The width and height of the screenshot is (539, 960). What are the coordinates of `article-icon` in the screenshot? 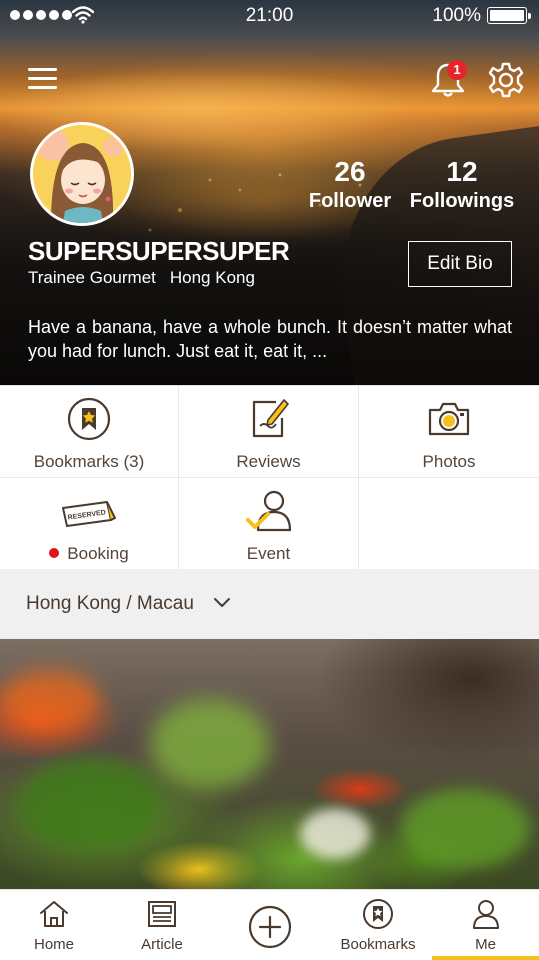 It's located at (162, 914).